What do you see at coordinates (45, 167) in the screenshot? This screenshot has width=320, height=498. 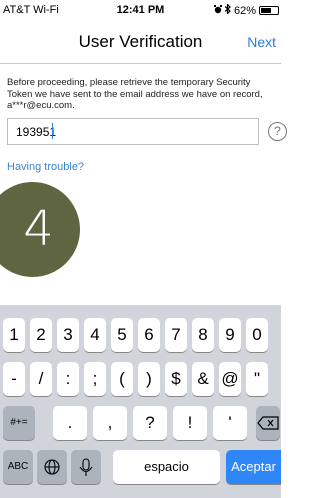 I see `having-trouble-link: Having trouble?` at bounding box center [45, 167].